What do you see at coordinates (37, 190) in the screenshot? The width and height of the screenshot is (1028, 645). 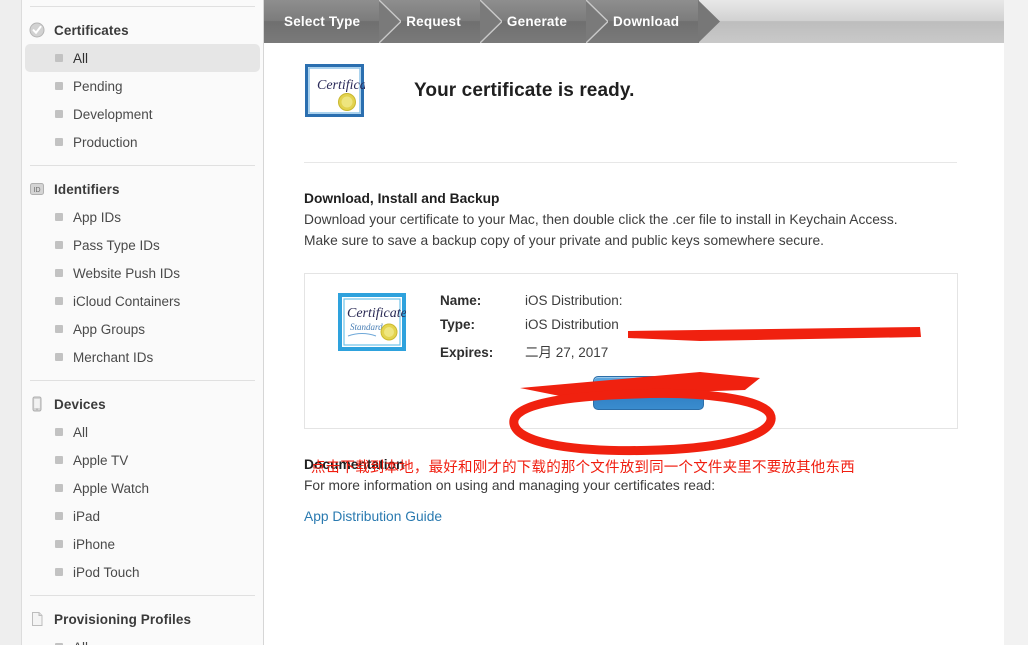 I see `svg-text: ID` at bounding box center [37, 190].